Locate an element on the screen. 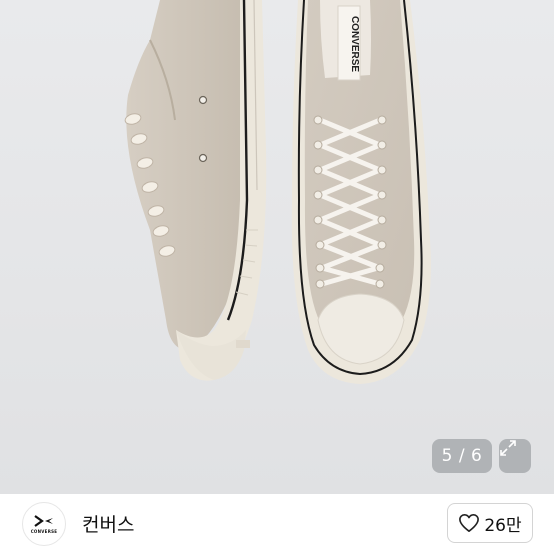  expand-button is located at coordinates (515, 456).